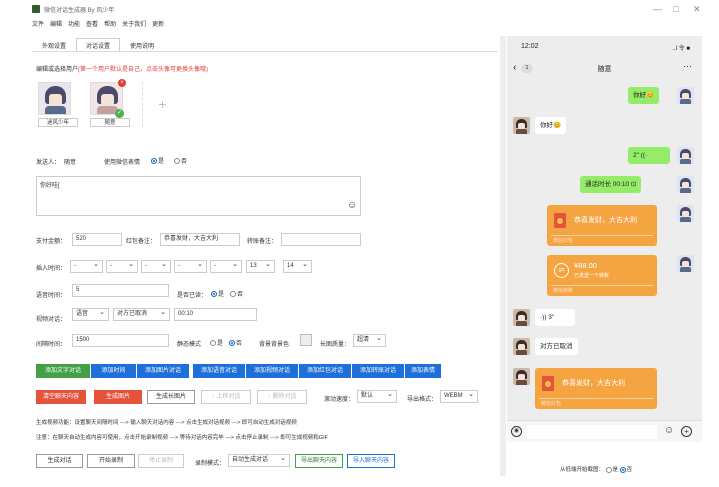  I want to click on delete-user-icon: ×, so click(122, 83).